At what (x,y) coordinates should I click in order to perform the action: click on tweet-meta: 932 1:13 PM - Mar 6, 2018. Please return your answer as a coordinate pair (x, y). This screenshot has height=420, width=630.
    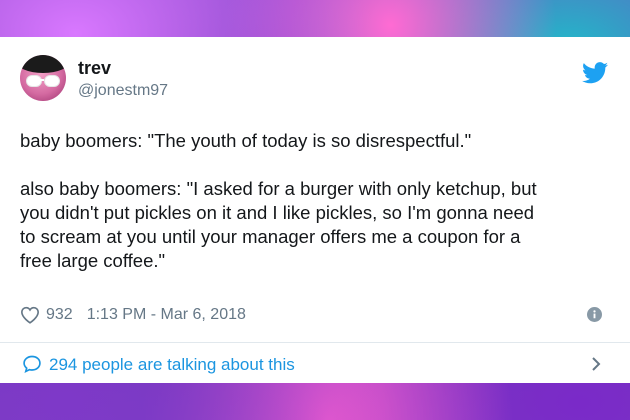
    Looking at the image, I should click on (133, 315).